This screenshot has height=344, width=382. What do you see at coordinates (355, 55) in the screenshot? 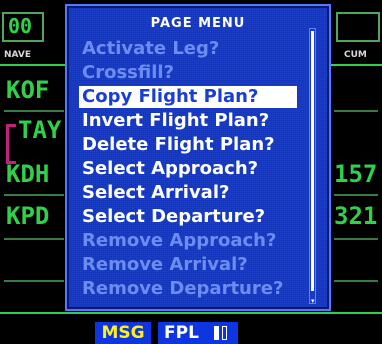
I see `column-header-right: CUM` at bounding box center [355, 55].